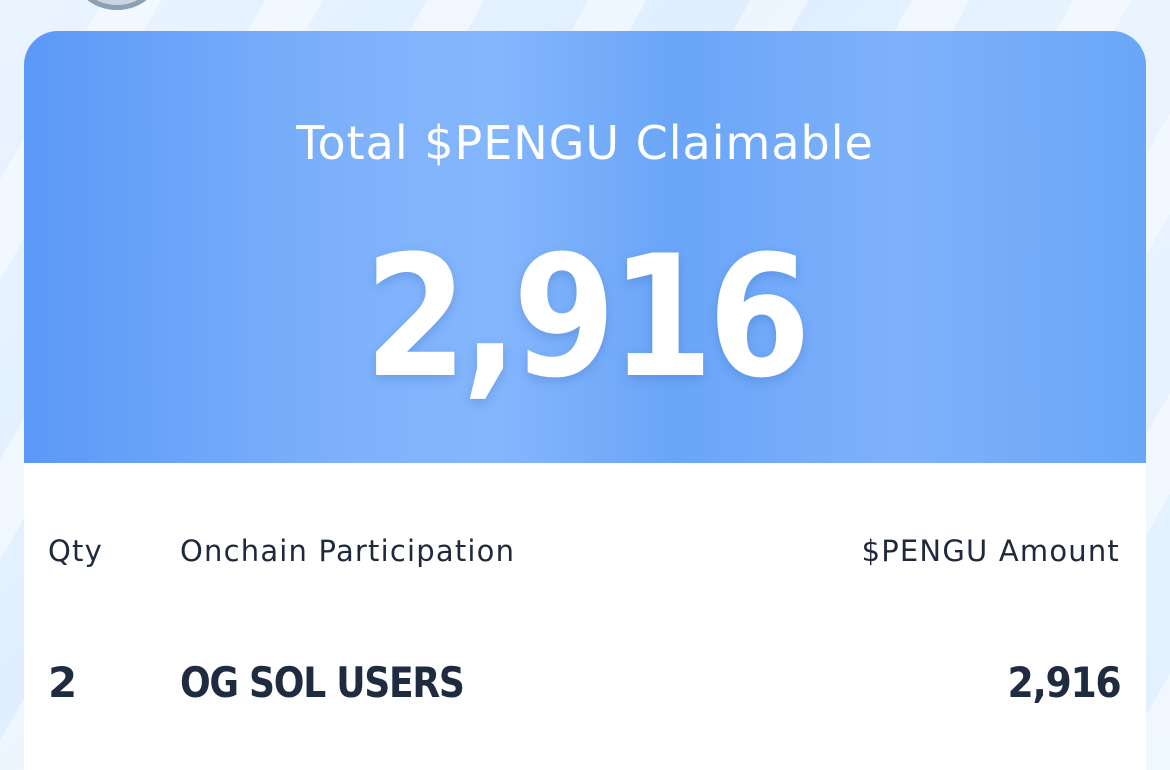 The height and width of the screenshot is (770, 1170). I want to click on claimable-total-amount: 2,916, so click(587, 317).